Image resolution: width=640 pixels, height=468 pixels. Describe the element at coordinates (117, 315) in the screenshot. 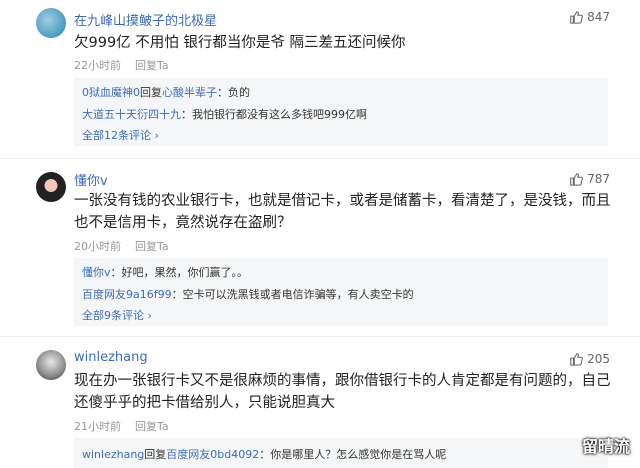

I see `all-comments-link: 全部9条评论 ›` at that location.